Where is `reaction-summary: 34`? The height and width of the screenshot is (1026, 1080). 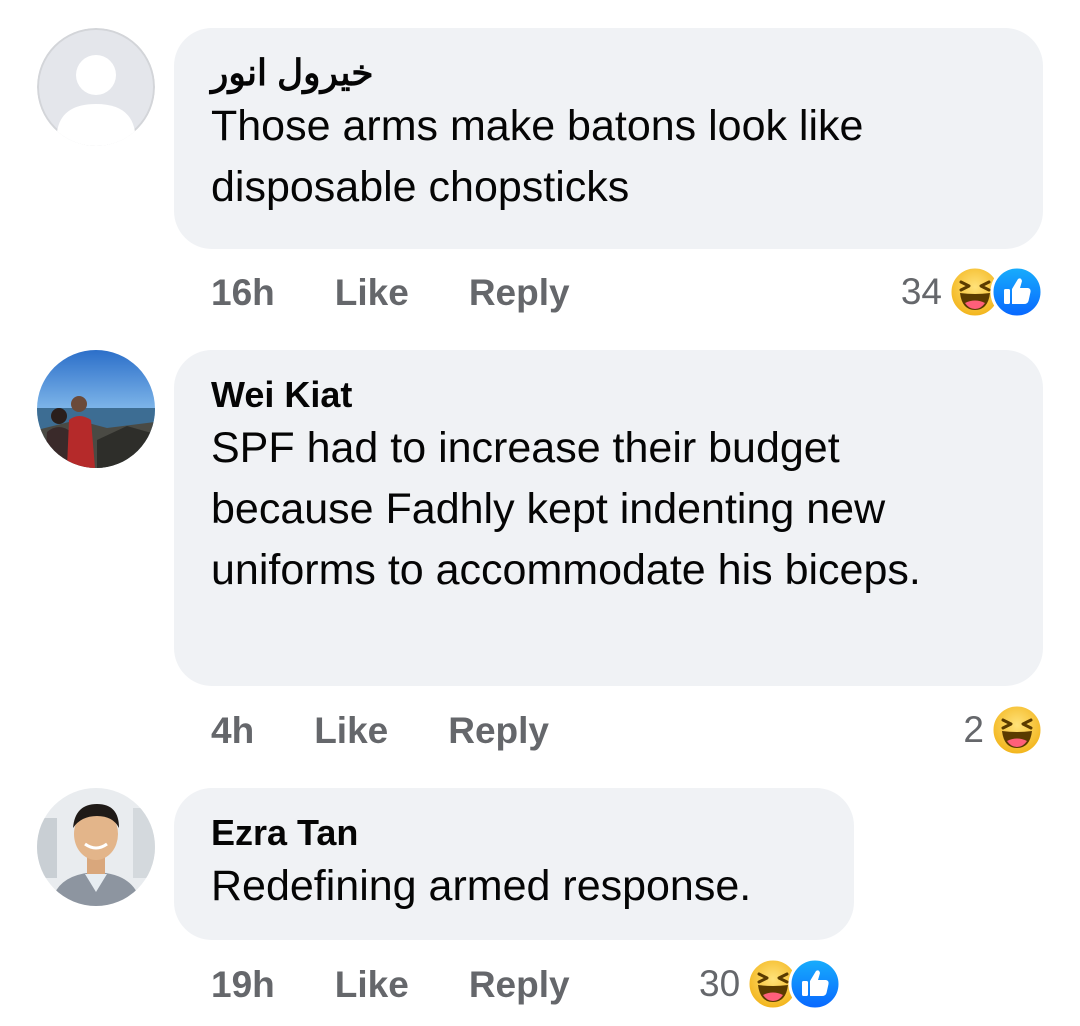
reaction-summary: 34 is located at coordinates (972, 292).